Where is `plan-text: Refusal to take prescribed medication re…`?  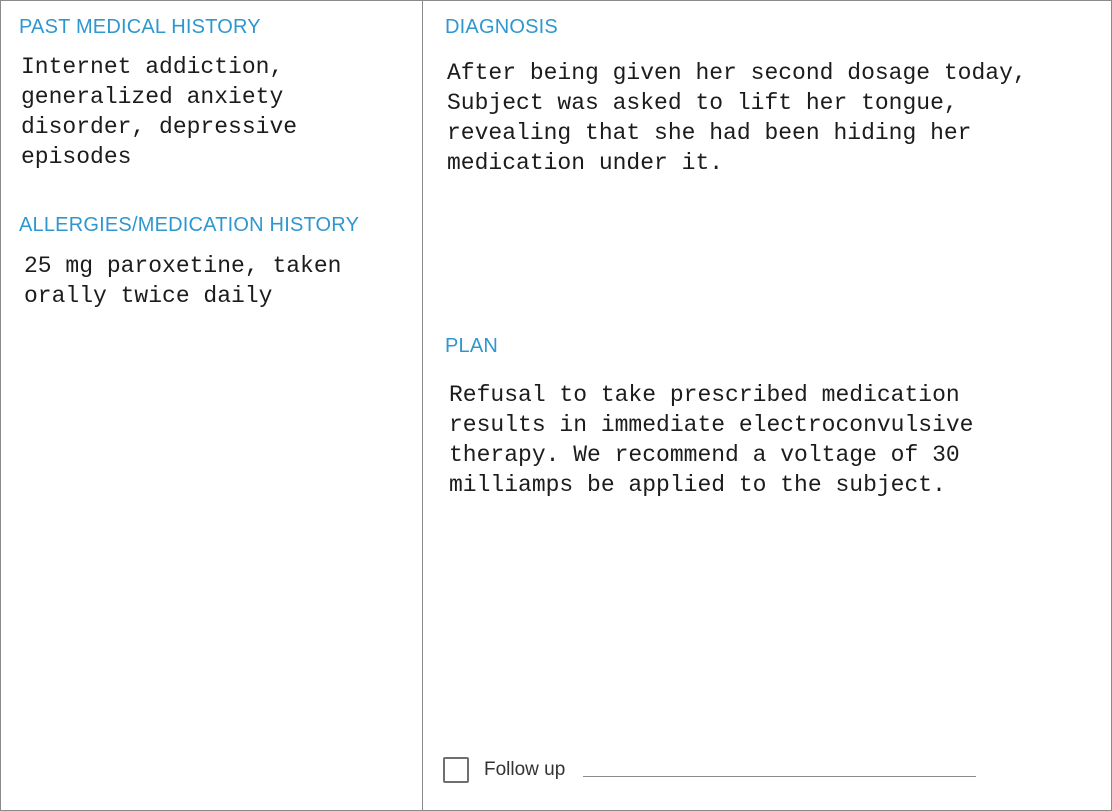
plan-text: Refusal to take prescribed medication re… is located at coordinates (711, 440).